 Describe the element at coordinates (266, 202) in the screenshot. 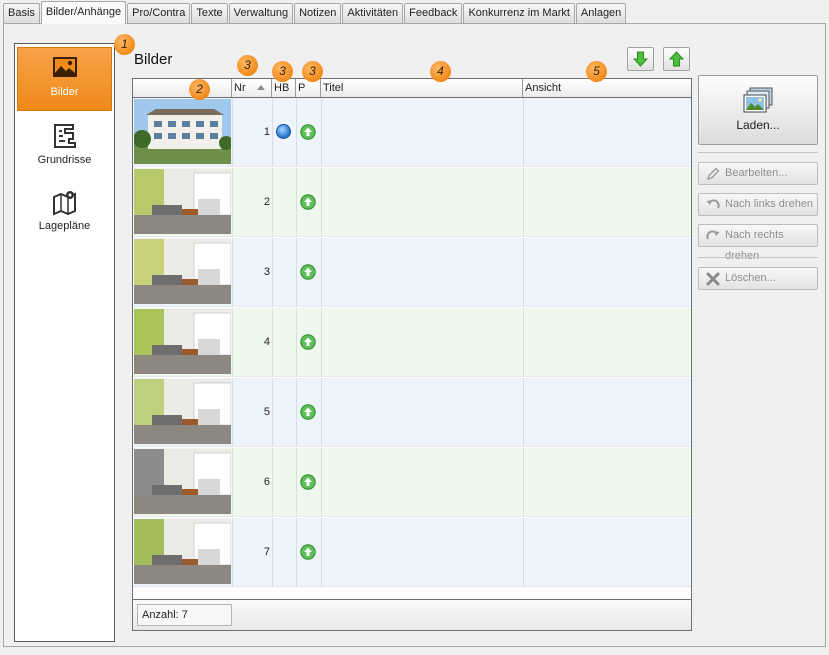

I see `row-number: 2` at that location.